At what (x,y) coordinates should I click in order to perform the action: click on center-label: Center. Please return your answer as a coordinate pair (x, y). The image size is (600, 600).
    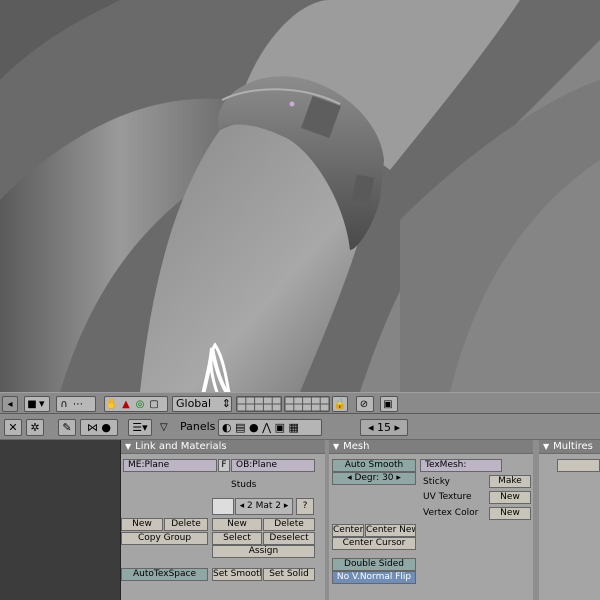
    Looking at the image, I should click on (348, 530).